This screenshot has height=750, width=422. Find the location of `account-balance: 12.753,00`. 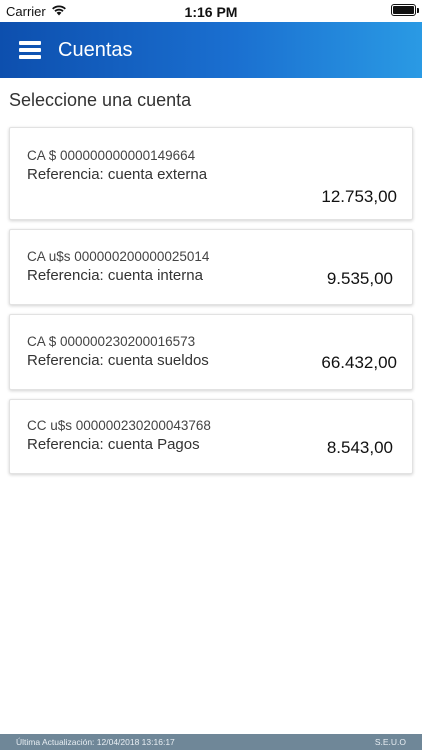

account-balance: 12.753,00 is located at coordinates (359, 196).